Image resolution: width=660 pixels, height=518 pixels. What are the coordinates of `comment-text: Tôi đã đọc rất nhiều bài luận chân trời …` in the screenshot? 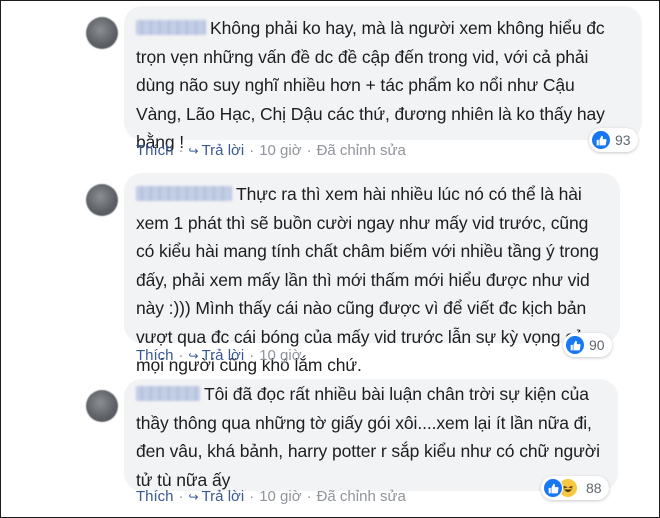 It's located at (368, 437).